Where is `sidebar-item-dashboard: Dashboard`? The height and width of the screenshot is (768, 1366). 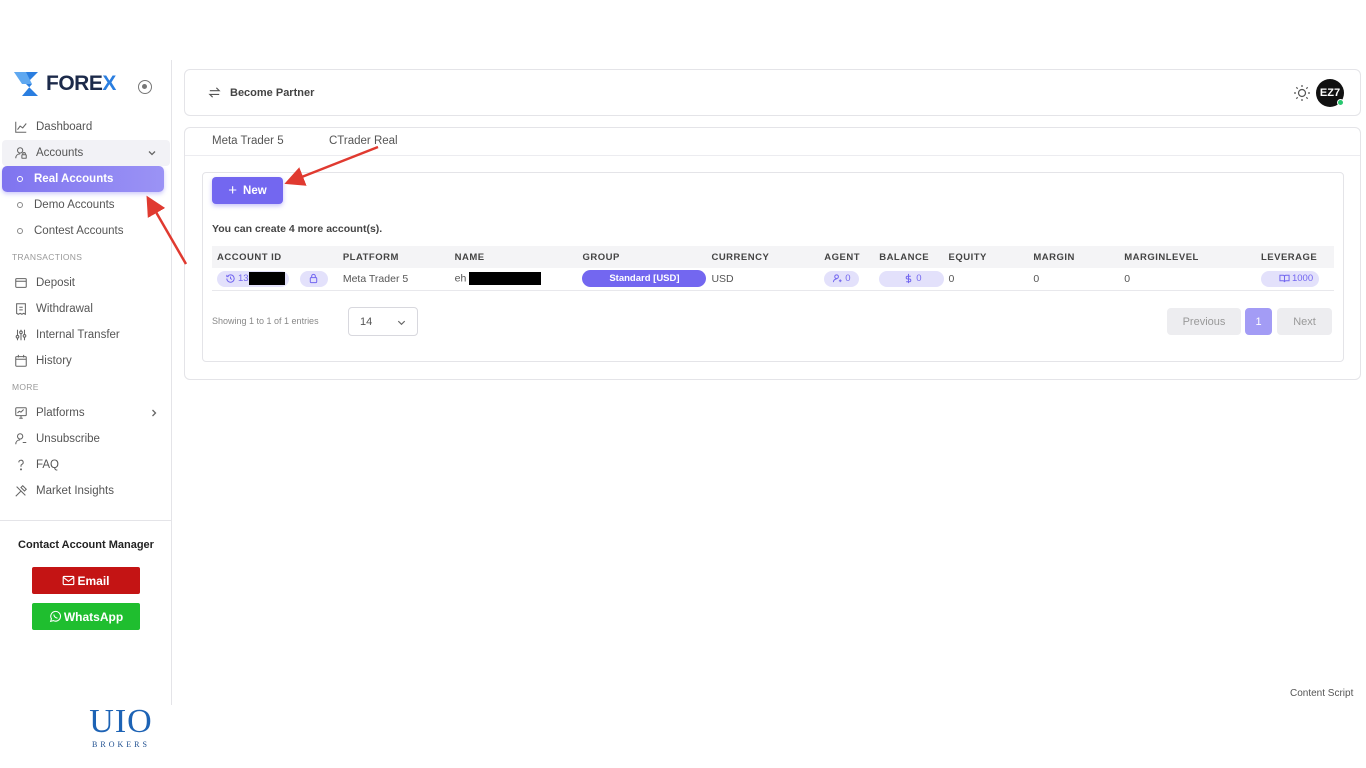
sidebar-item-dashboard: Dashboard is located at coordinates (86, 127).